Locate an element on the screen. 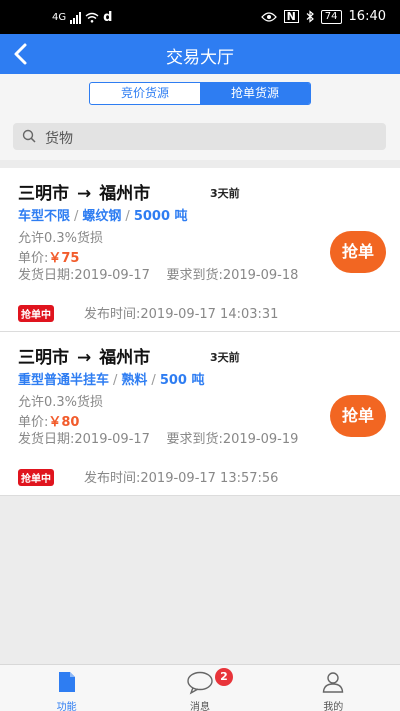 This screenshot has width=400, height=711. cargo-name: 熟料 is located at coordinates (134, 380).